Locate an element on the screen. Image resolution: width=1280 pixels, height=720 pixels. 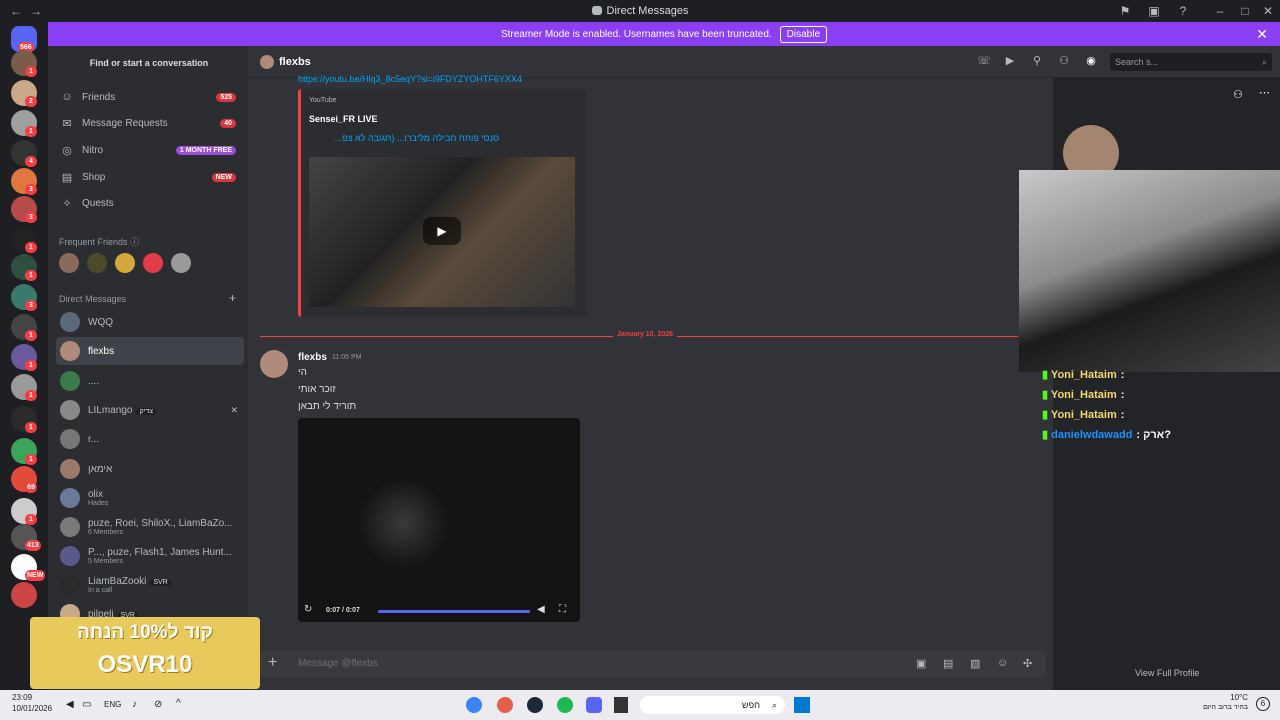
view-full-profile-link: View Full Profile is located at coordinates (1167, 673).